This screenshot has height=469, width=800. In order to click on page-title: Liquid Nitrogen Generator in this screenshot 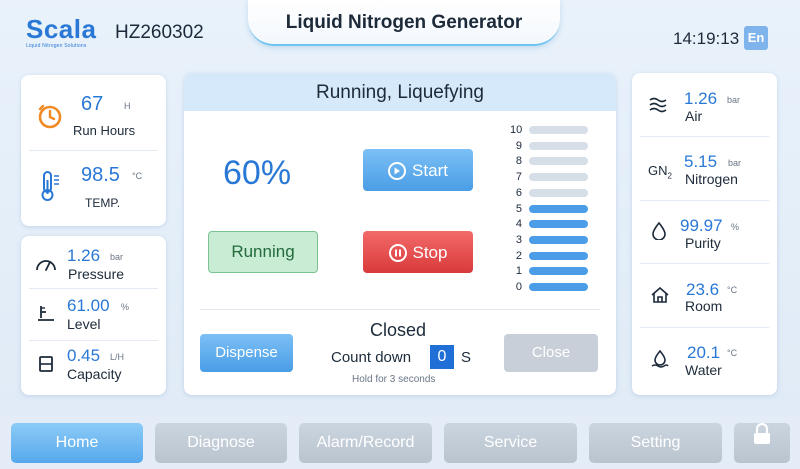, I will do `click(404, 23)`.